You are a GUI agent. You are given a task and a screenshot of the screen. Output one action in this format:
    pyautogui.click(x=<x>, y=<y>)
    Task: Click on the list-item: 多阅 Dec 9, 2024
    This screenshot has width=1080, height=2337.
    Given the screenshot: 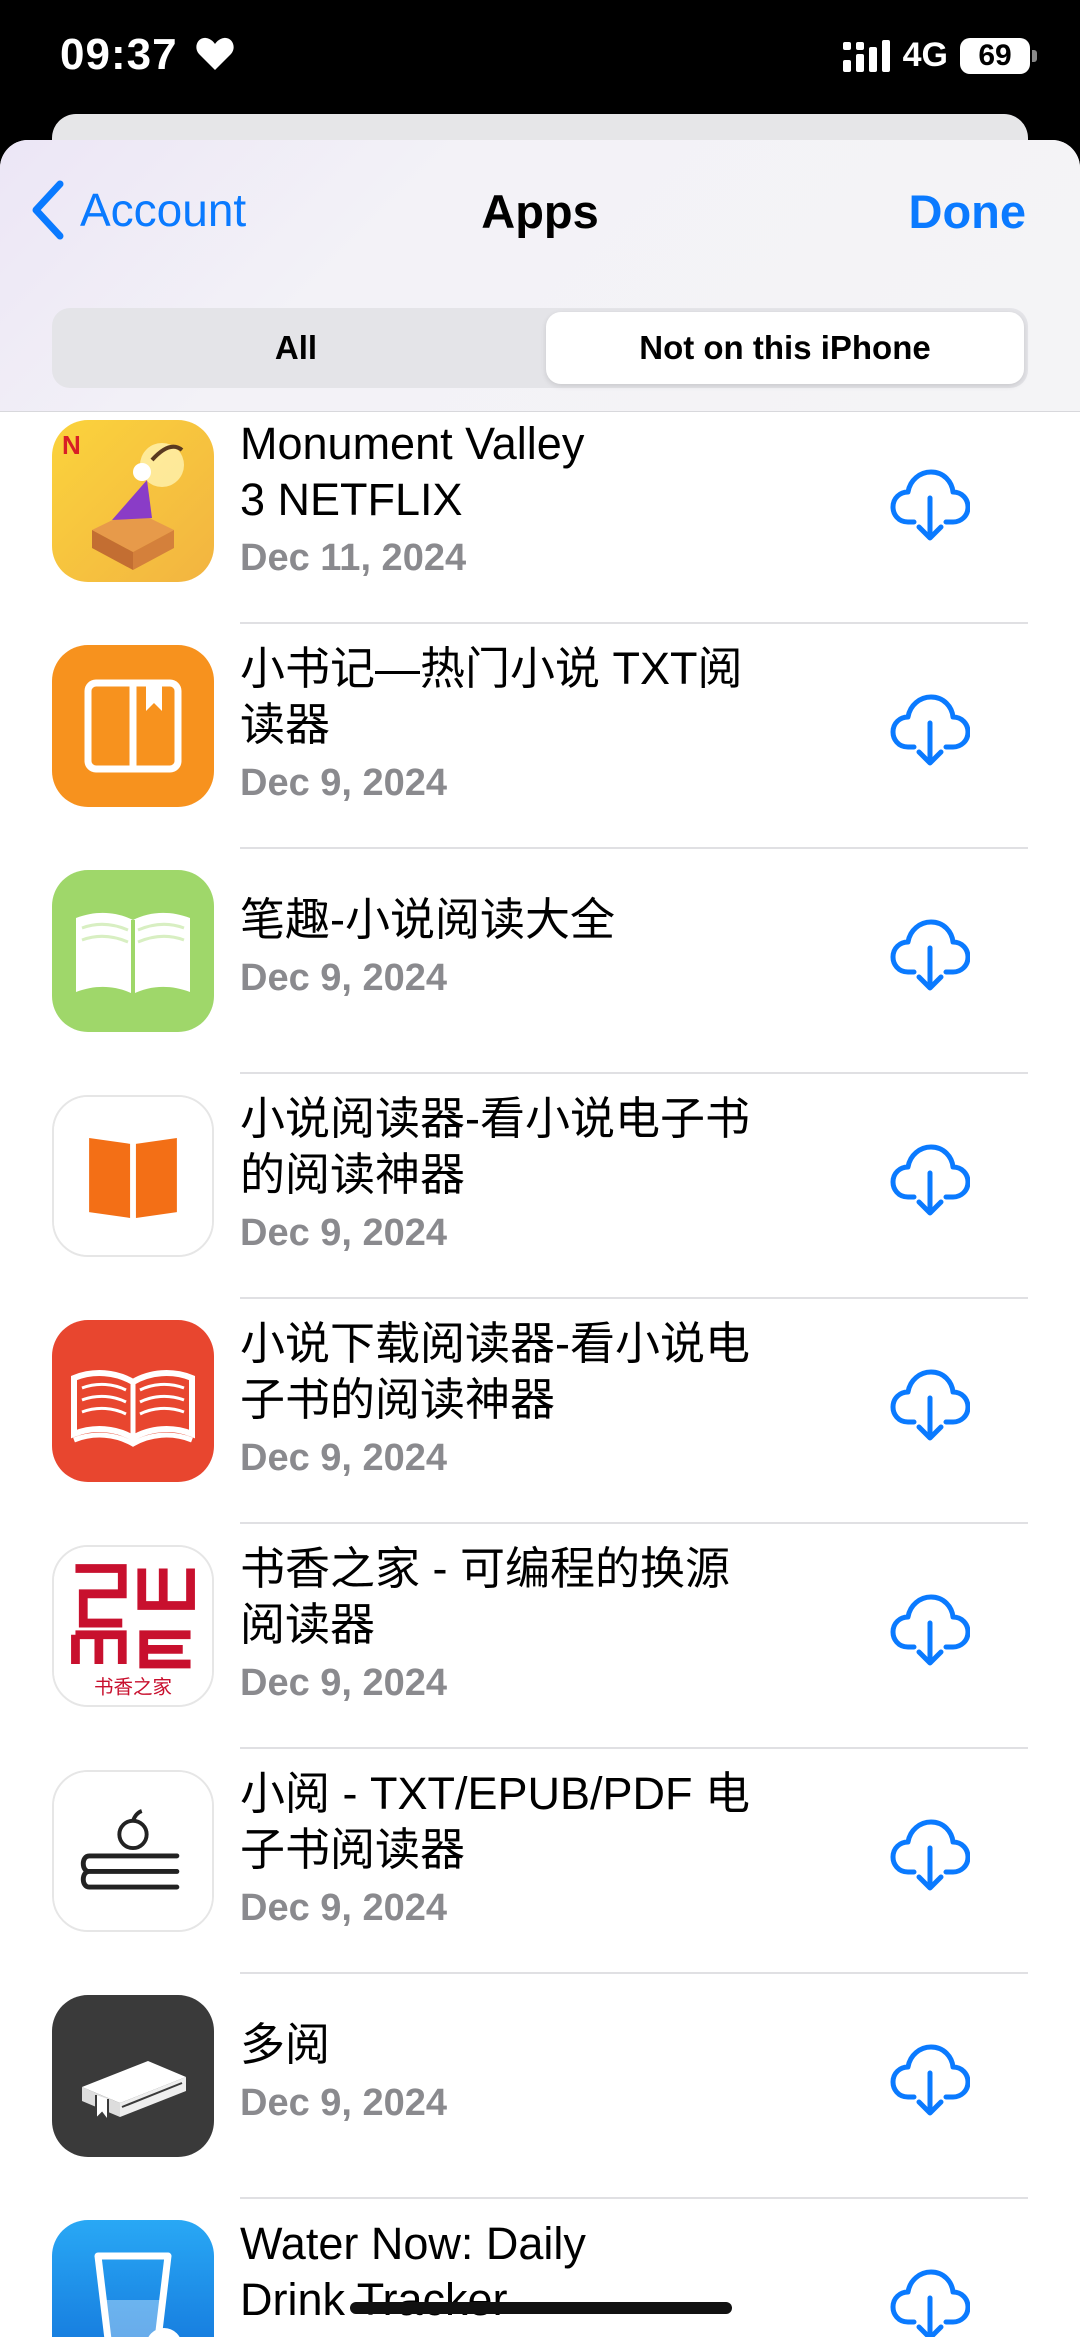 What is the action you would take?
    pyautogui.click(x=540, y=2099)
    